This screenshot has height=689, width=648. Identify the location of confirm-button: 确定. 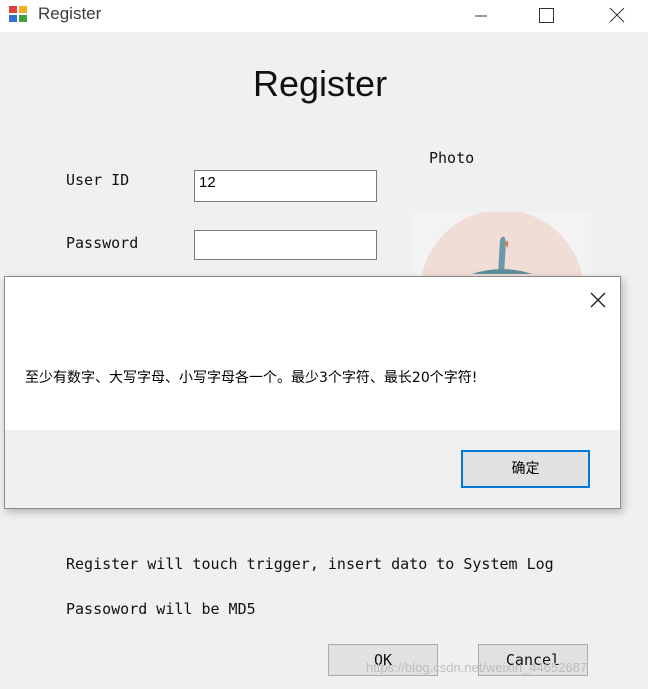
(525, 469).